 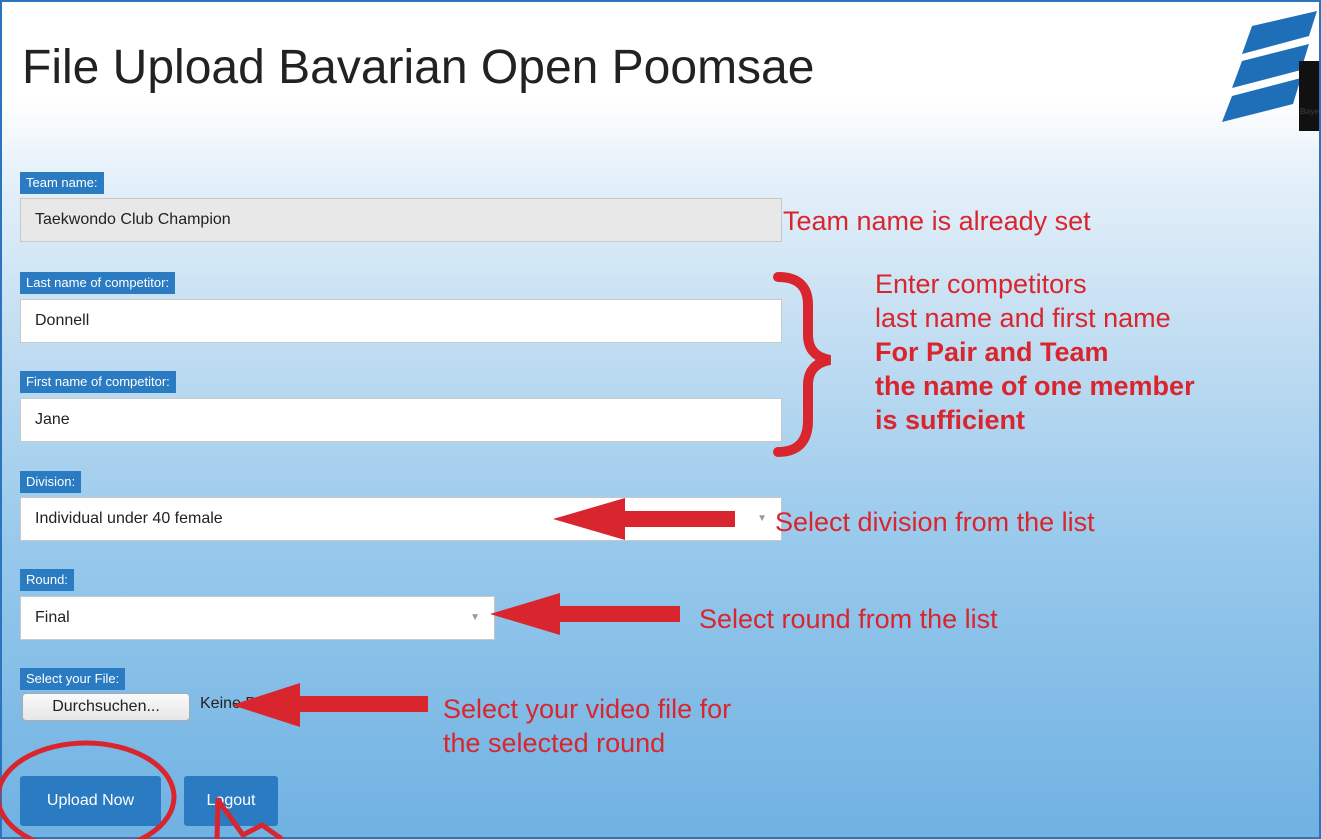 What do you see at coordinates (401, 519) in the screenshot?
I see `division-select: Individual under 40 female ▼` at bounding box center [401, 519].